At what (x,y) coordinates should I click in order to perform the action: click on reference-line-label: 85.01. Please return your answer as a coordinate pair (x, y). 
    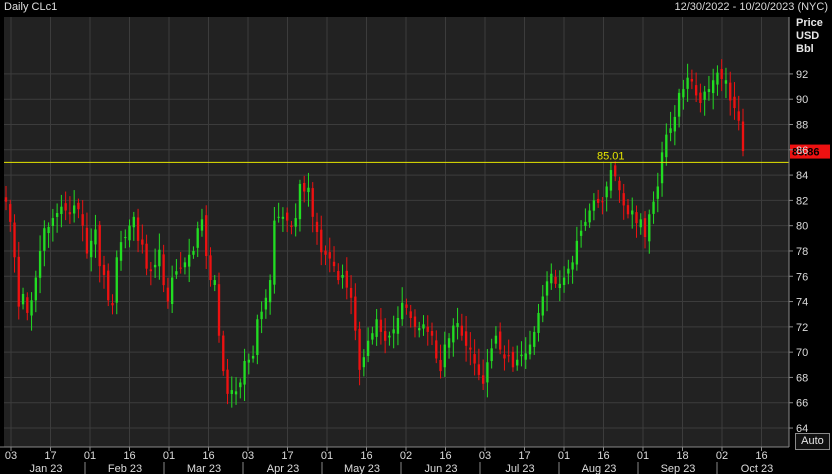
    Looking at the image, I should click on (611, 156).